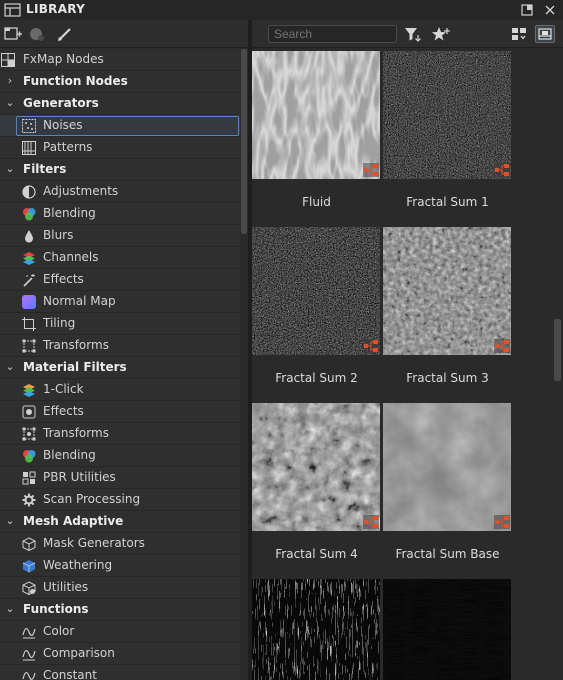 Image resolution: width=563 pixels, height=680 pixels. Describe the element at coordinates (29, 478) in the screenshot. I see `pbr-icon` at that location.